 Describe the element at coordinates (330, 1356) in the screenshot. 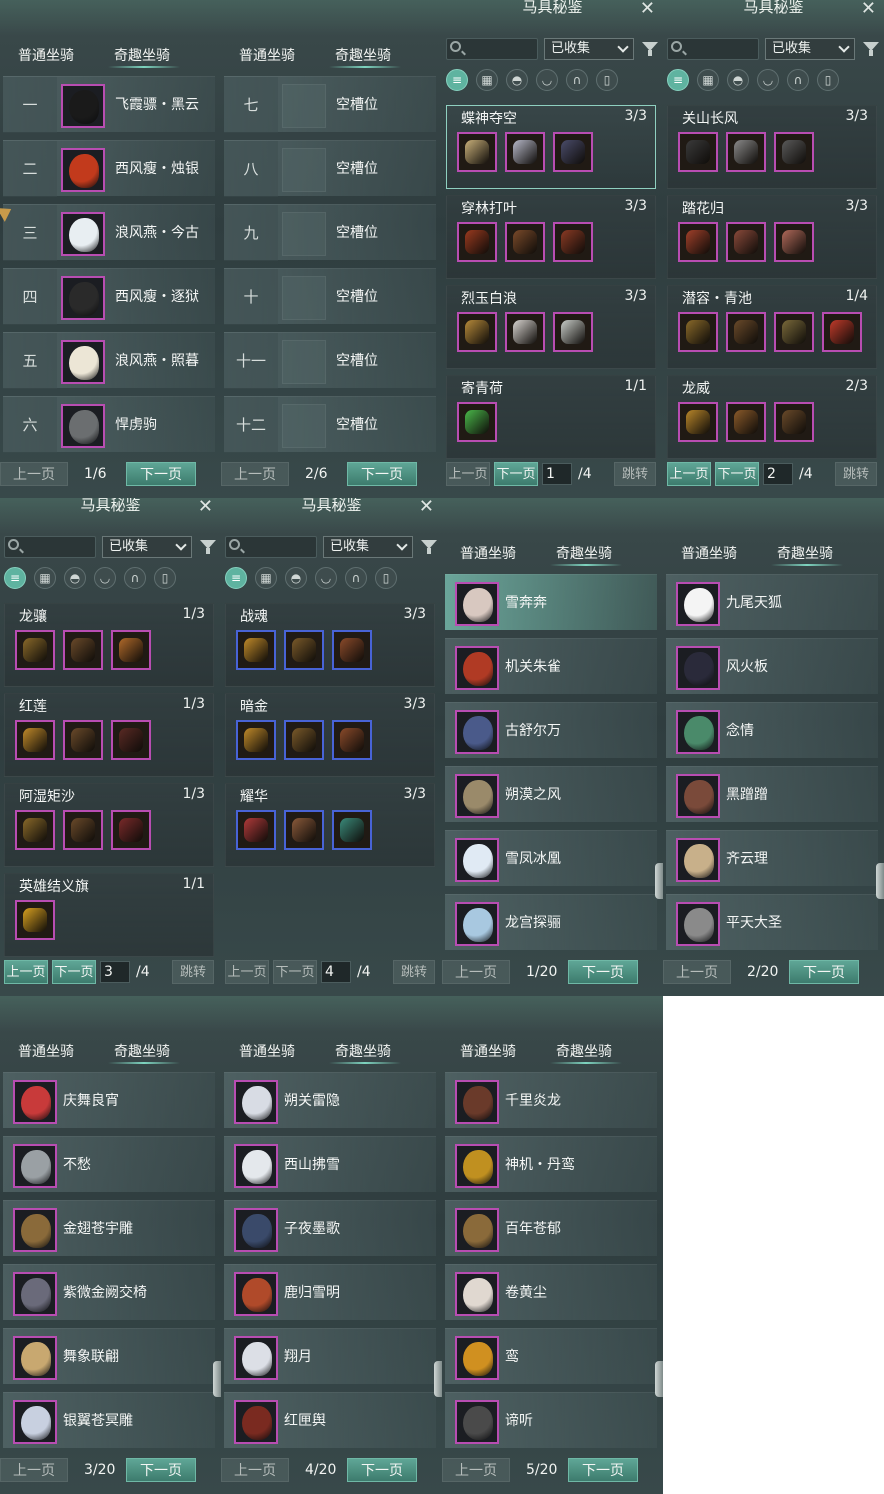

I see `mount-row: 翔月` at that location.